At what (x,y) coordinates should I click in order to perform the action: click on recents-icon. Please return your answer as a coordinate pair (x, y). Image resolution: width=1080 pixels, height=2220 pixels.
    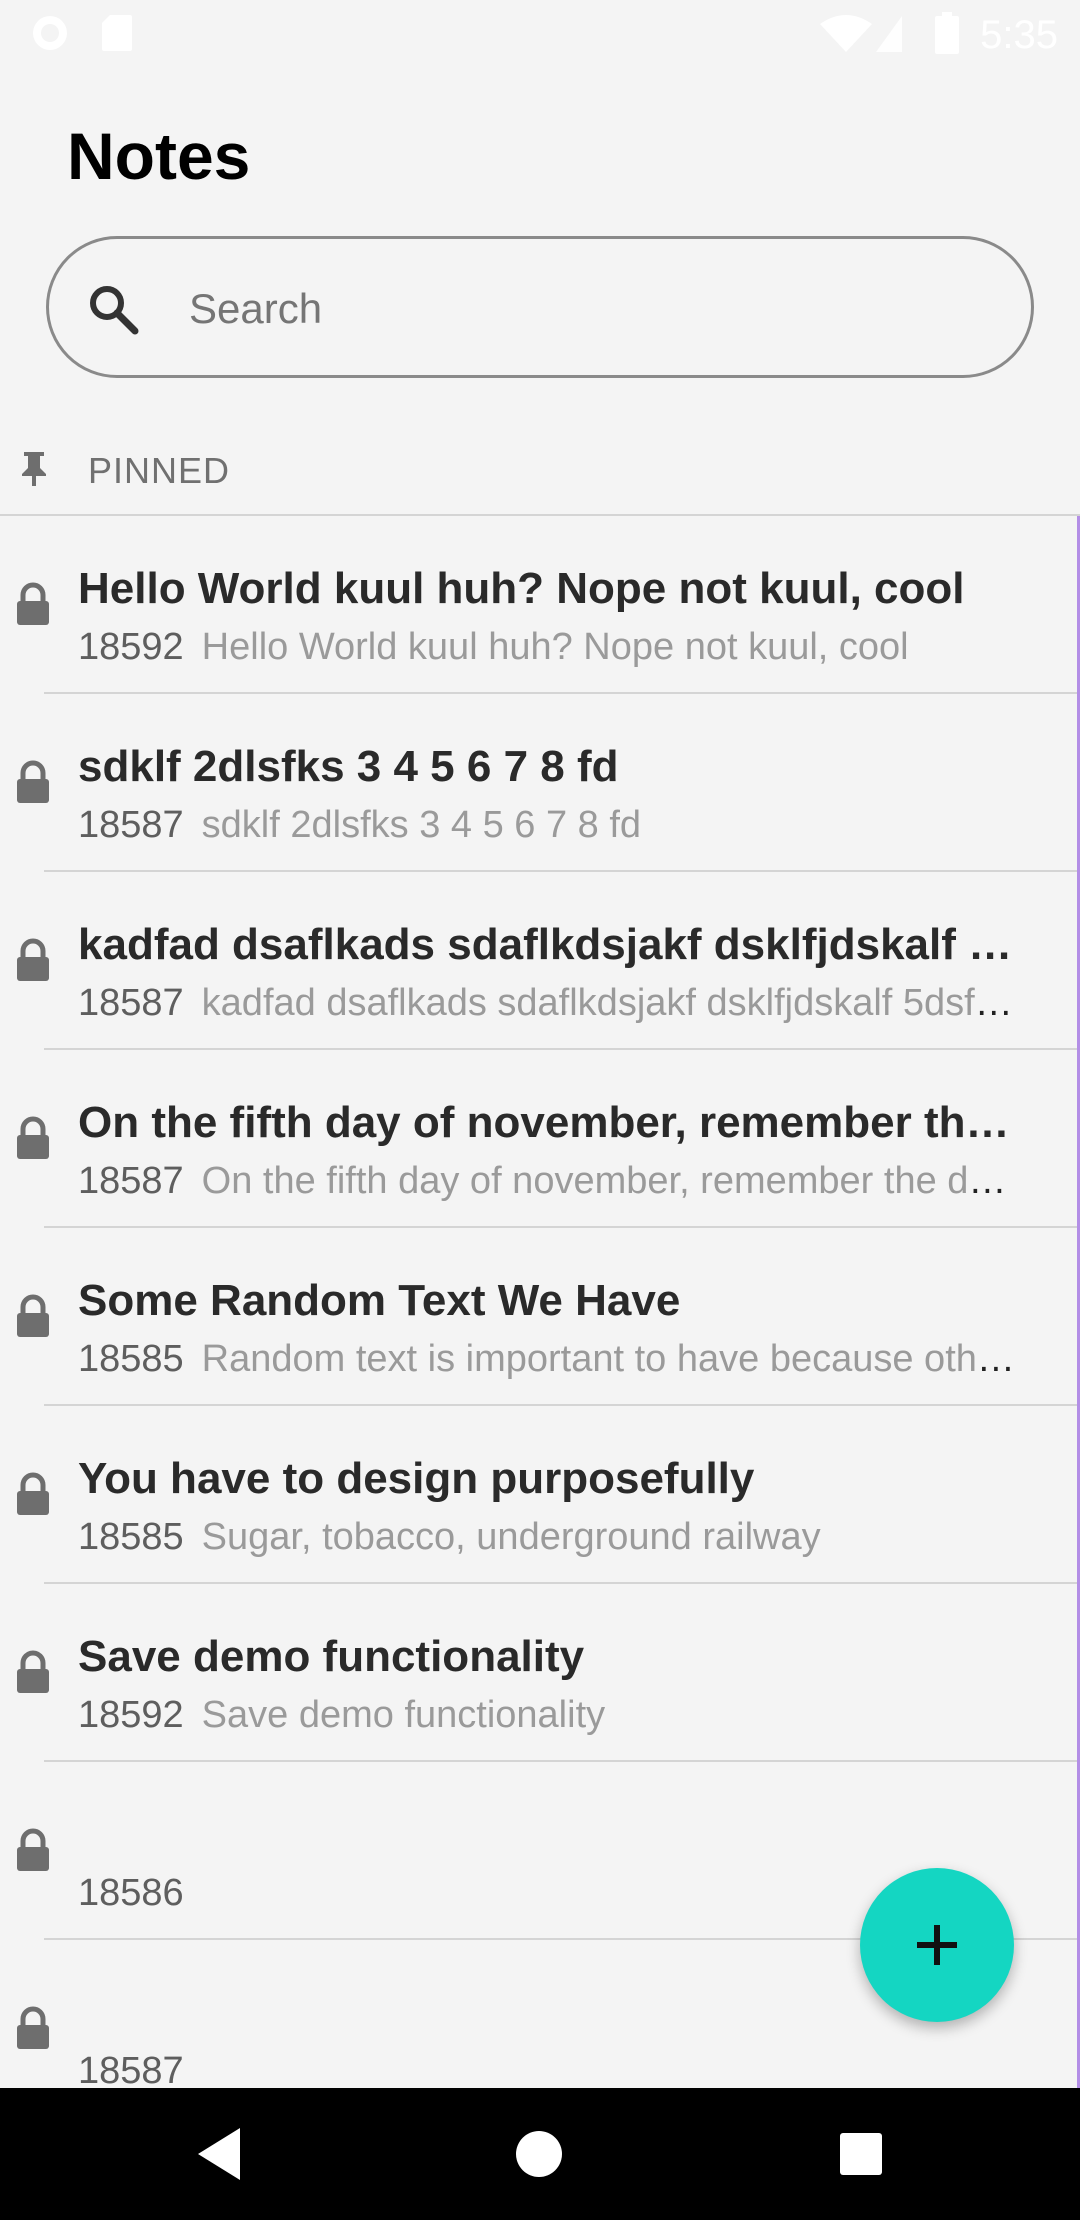
    Looking at the image, I should click on (861, 2154).